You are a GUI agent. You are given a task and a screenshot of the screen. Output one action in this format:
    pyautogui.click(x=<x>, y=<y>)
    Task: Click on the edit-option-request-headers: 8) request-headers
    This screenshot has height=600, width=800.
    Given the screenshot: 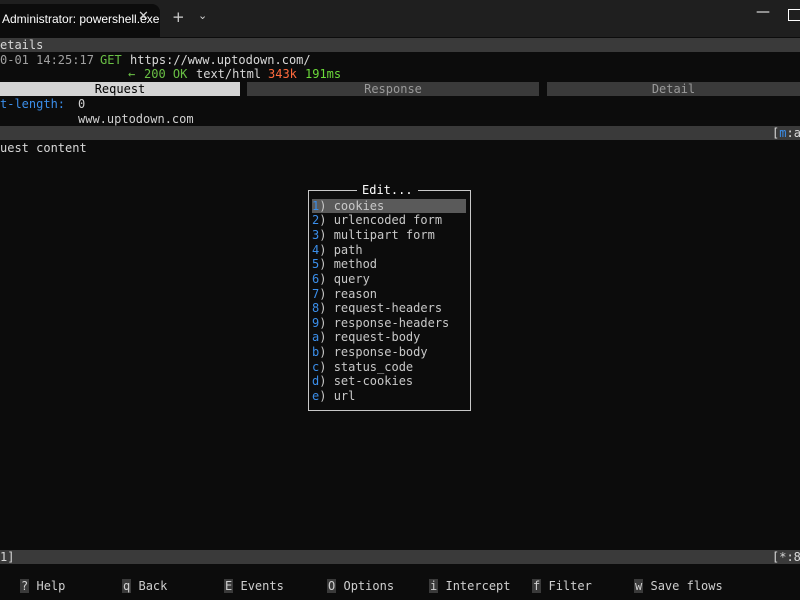 What is the action you would take?
    pyautogui.click(x=389, y=308)
    